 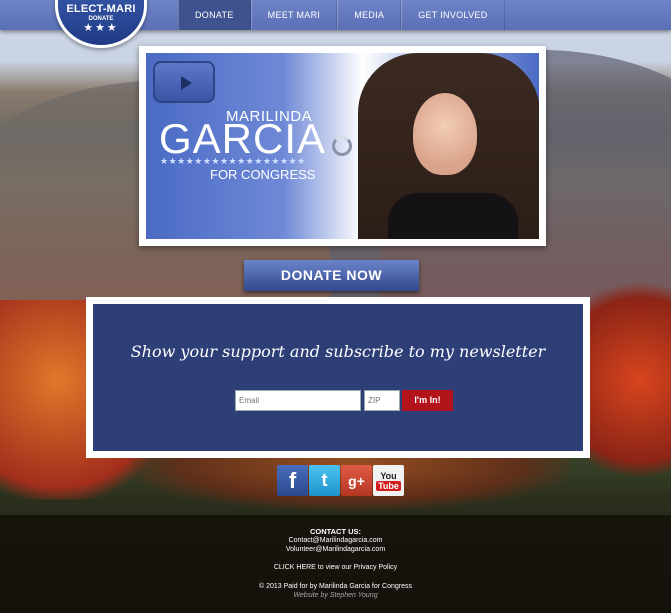 I want to click on youtube-you: You, so click(x=388, y=475).